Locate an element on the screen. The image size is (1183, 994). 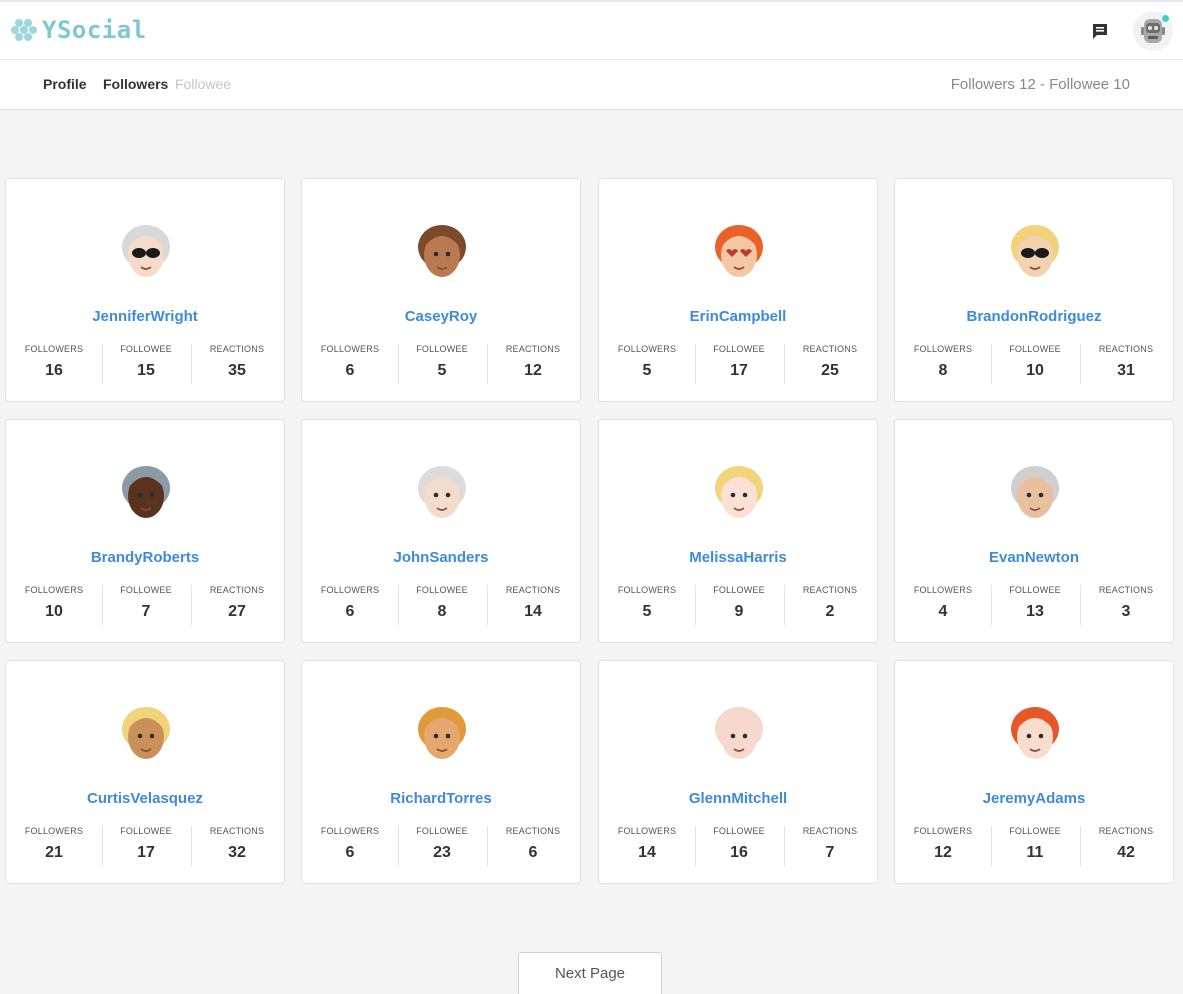
stat-followee: FOLLOWEE 16 is located at coordinates (739, 844).